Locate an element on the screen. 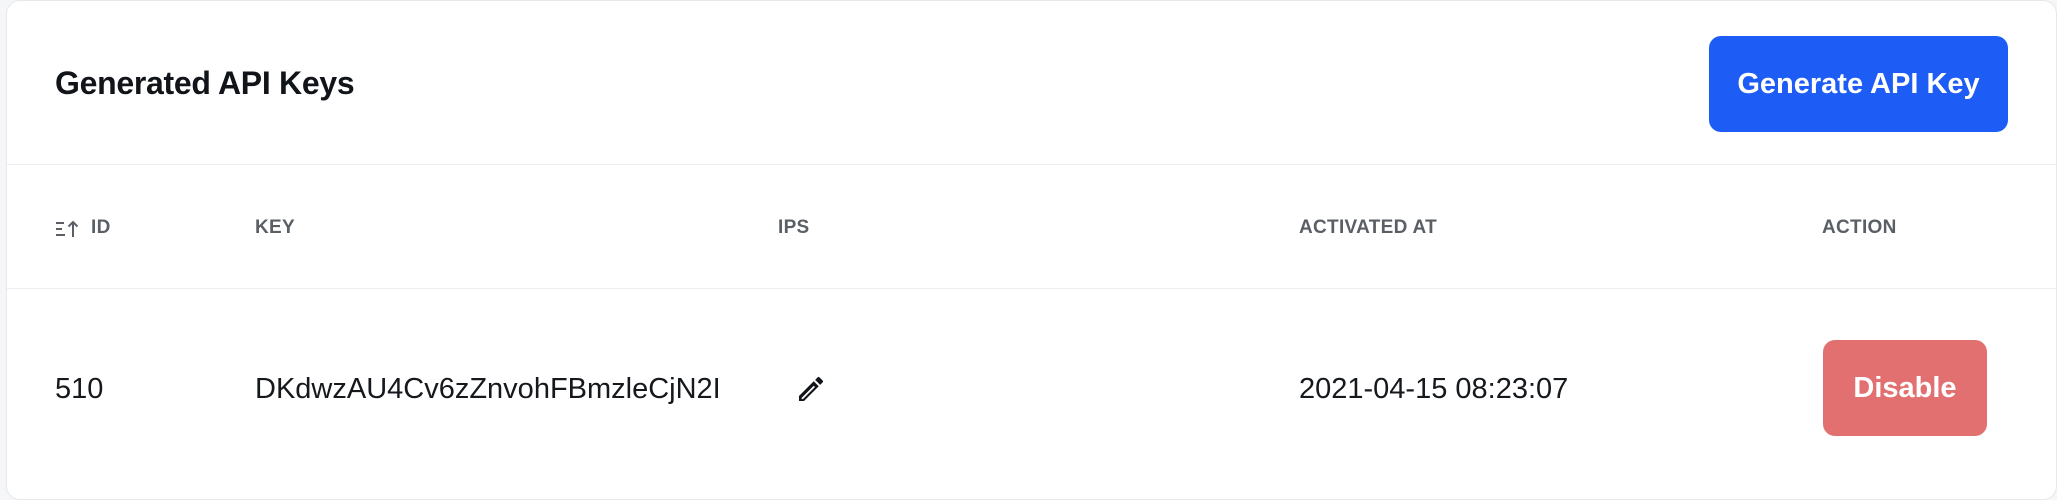 Image resolution: width=2057 pixels, height=500 pixels. generate-api-key-button: Generate API Key is located at coordinates (1858, 84).